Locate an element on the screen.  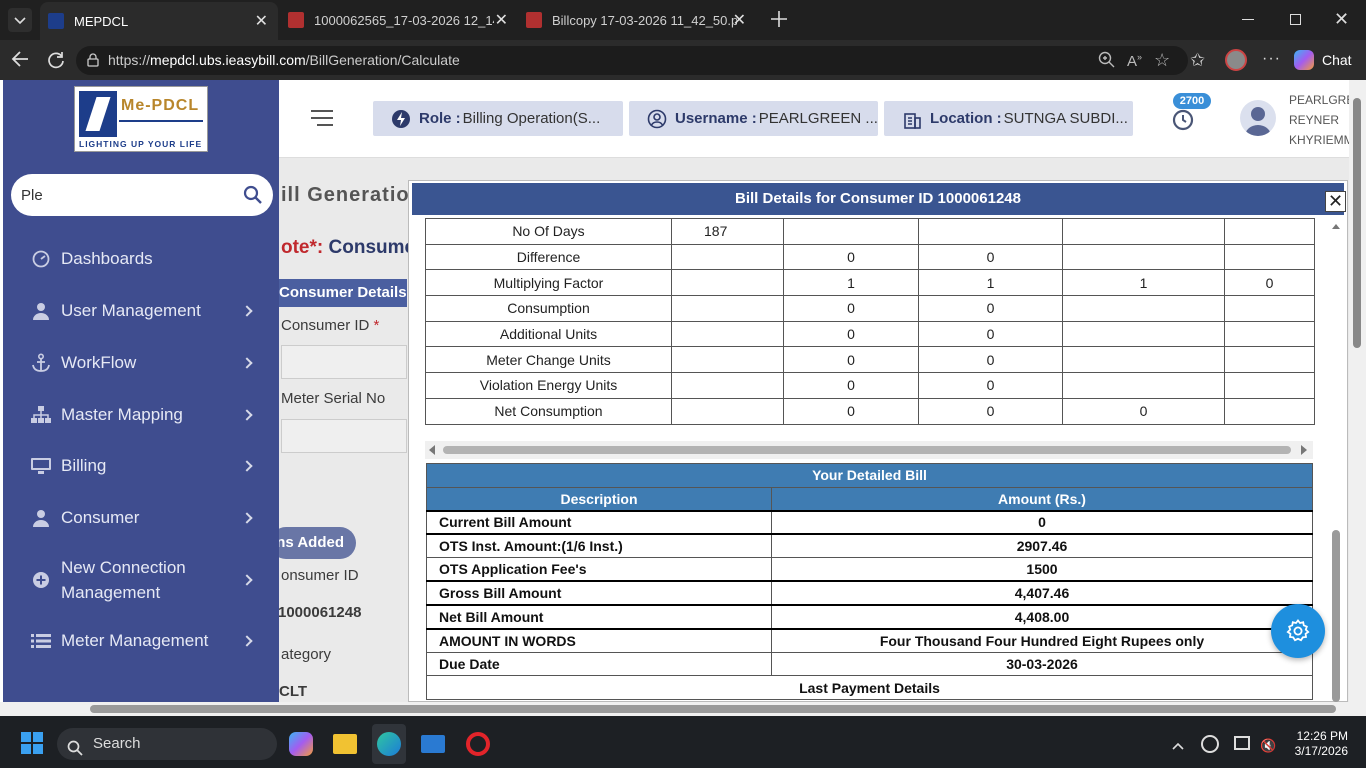
sidebar-item-meter-management: Meter Management is located at coordinates (141, 641).